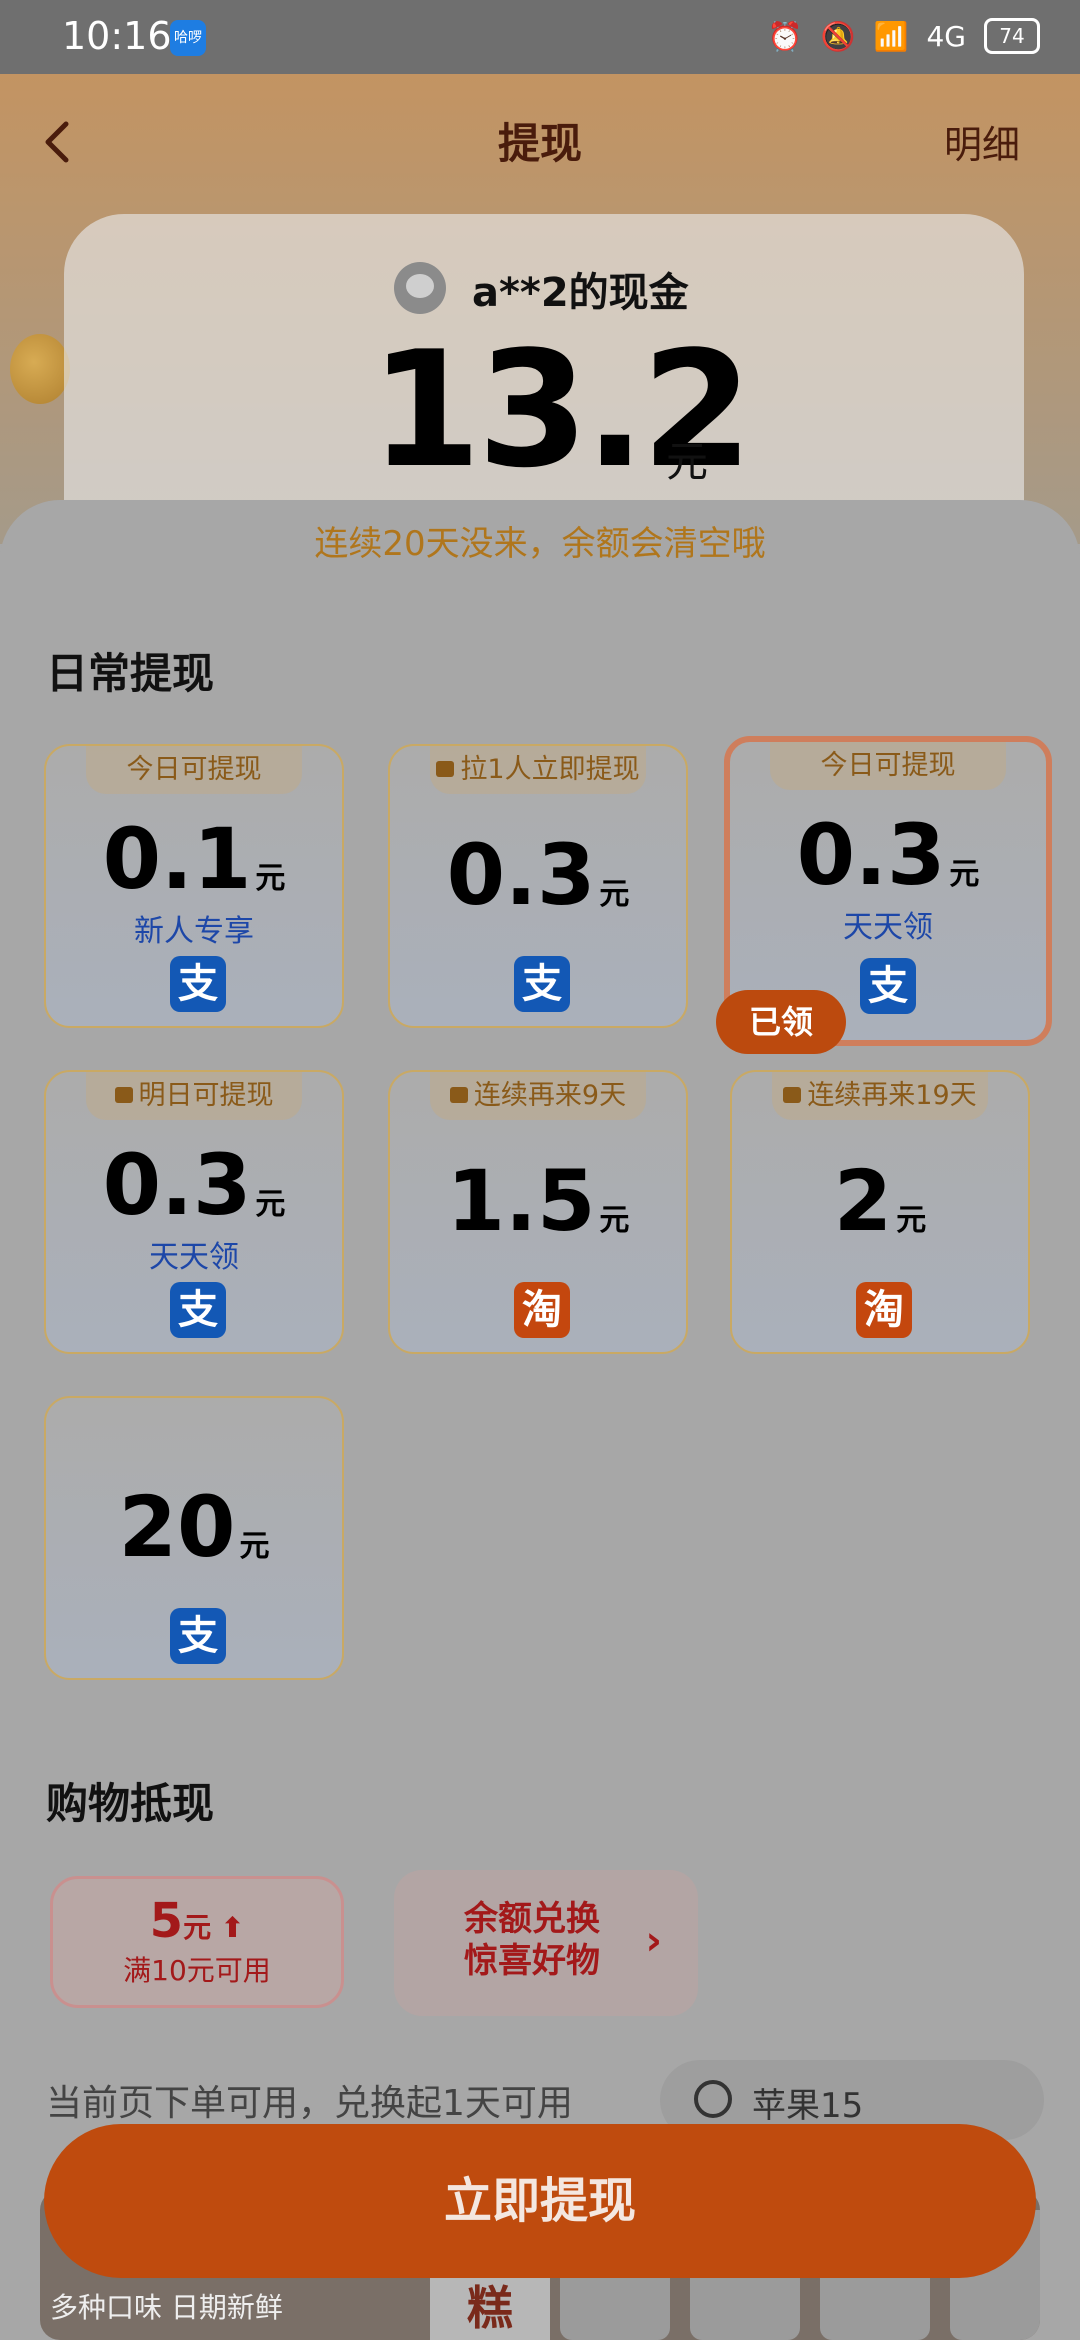 This screenshot has height=2340, width=1080. Describe the element at coordinates (538, 1201) in the screenshot. I see `tile-amount: 1.5 元` at that location.